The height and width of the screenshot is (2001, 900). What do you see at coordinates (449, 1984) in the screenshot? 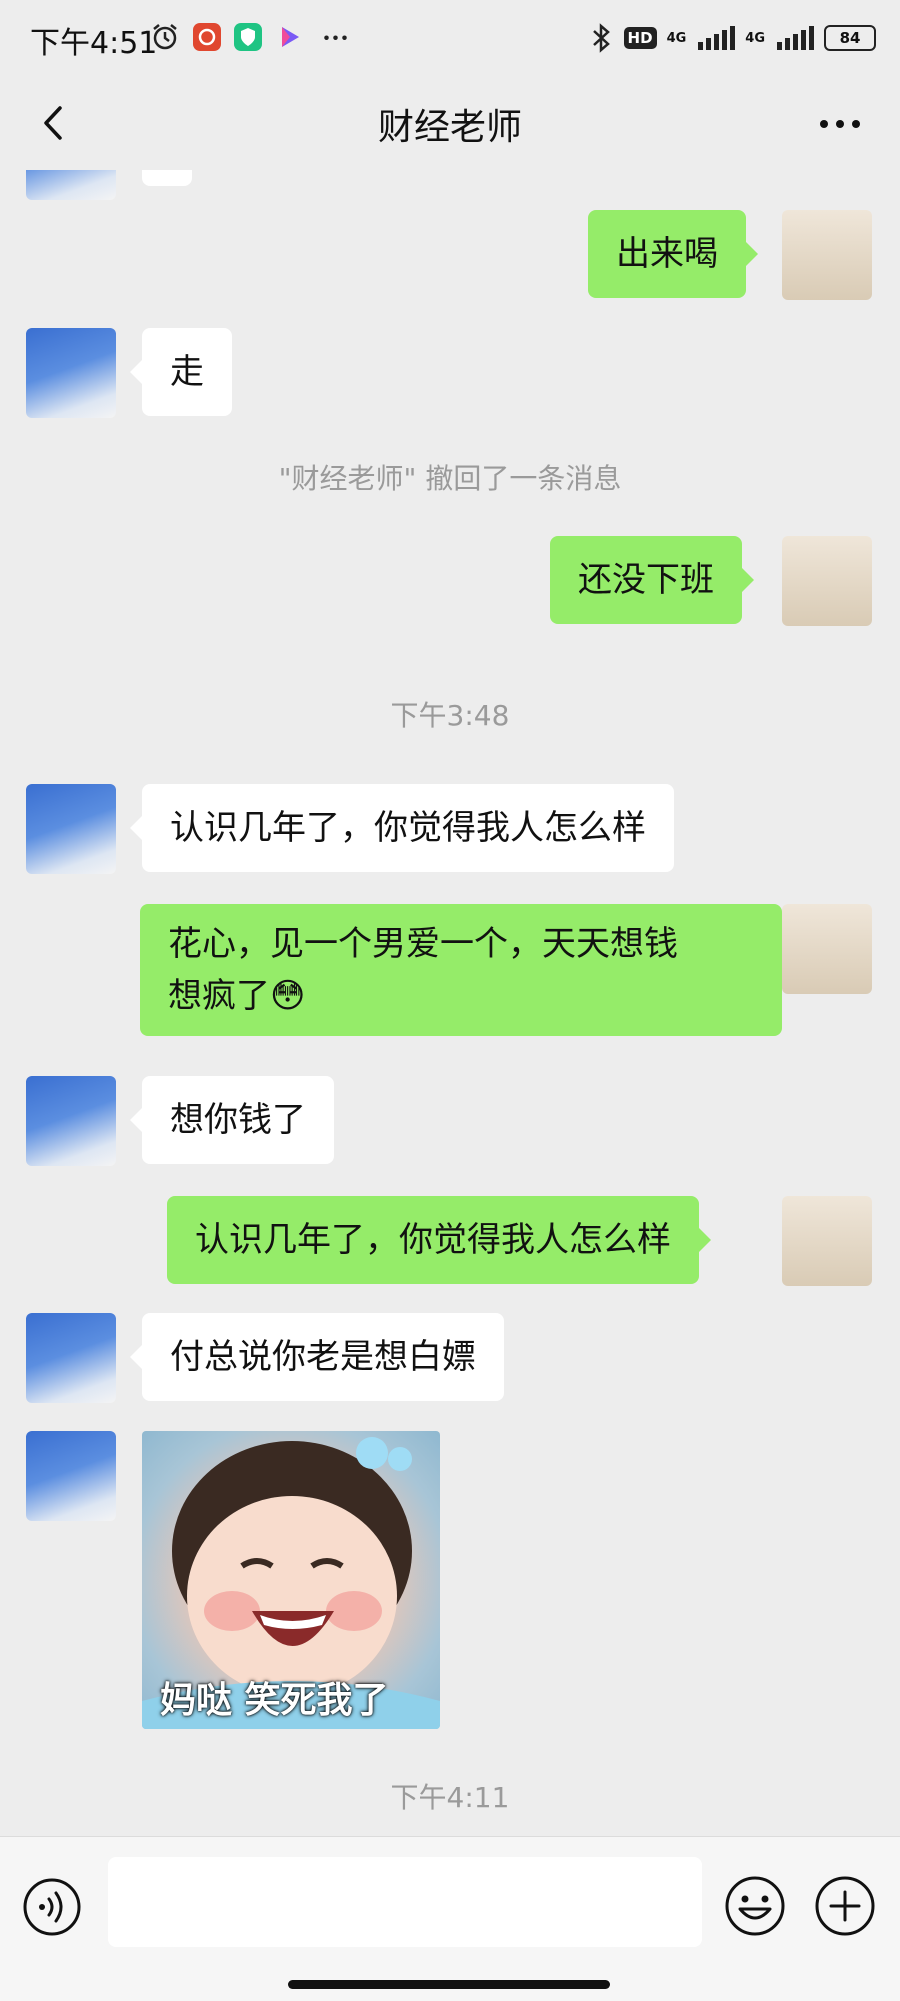
I see `home-indicator` at bounding box center [449, 1984].